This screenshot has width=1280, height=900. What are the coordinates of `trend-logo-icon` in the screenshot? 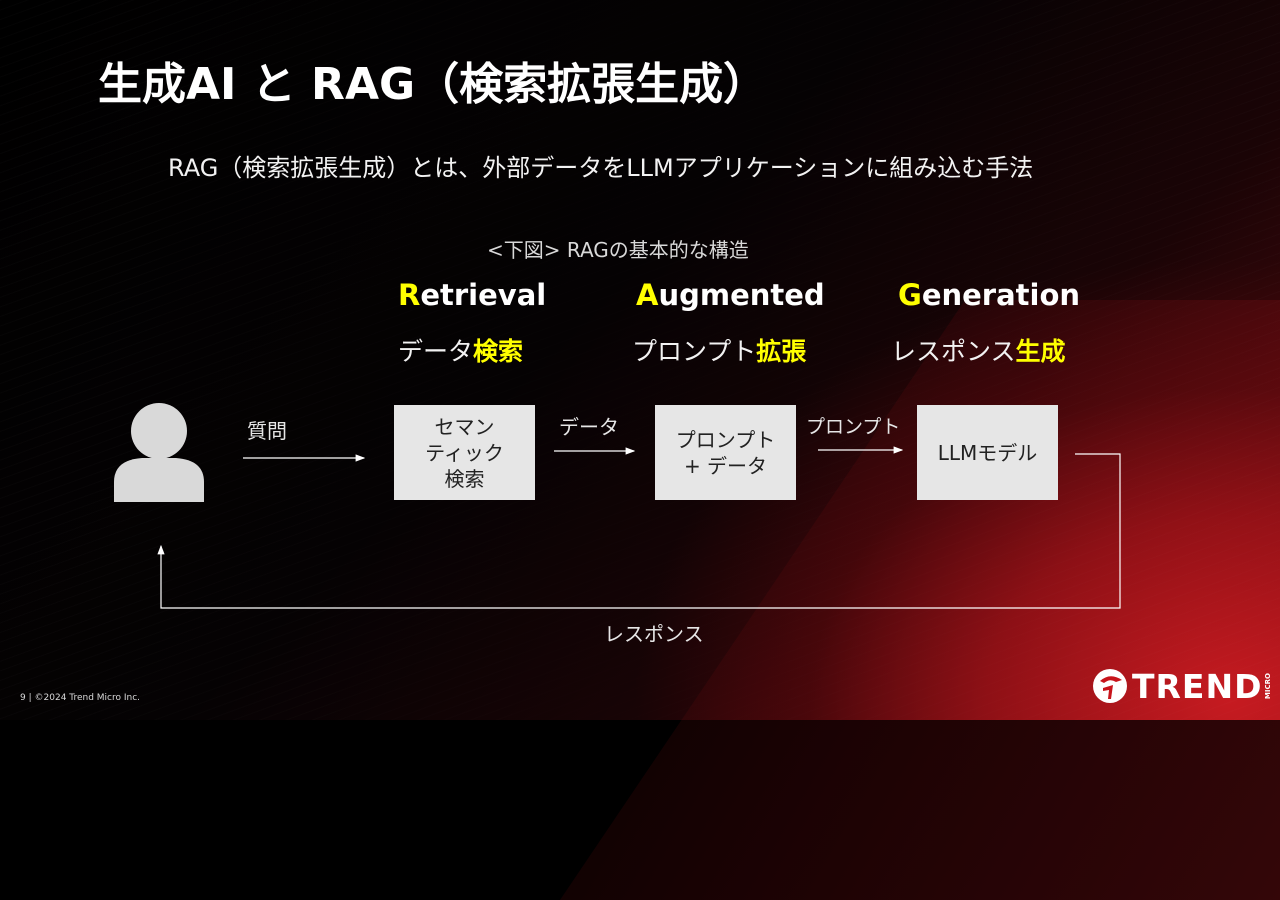 It's located at (1110, 686).